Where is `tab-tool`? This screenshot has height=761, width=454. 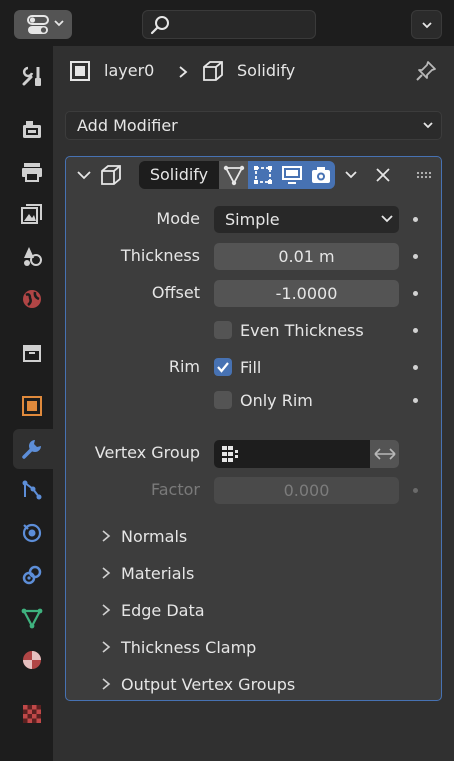
tab-tool is located at coordinates (33, 76).